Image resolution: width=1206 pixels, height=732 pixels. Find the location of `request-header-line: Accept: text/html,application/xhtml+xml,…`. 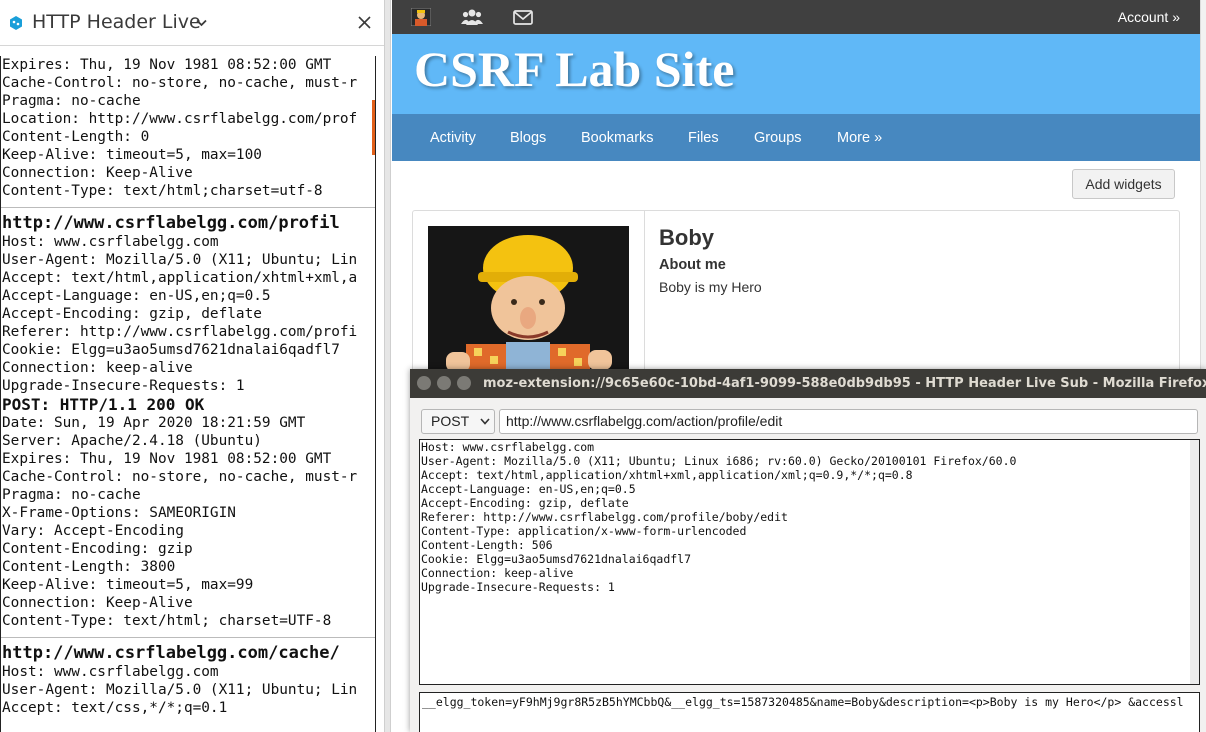

request-header-line: Accept: text/html,application/xhtml+xml,… is located at coordinates (667, 475).